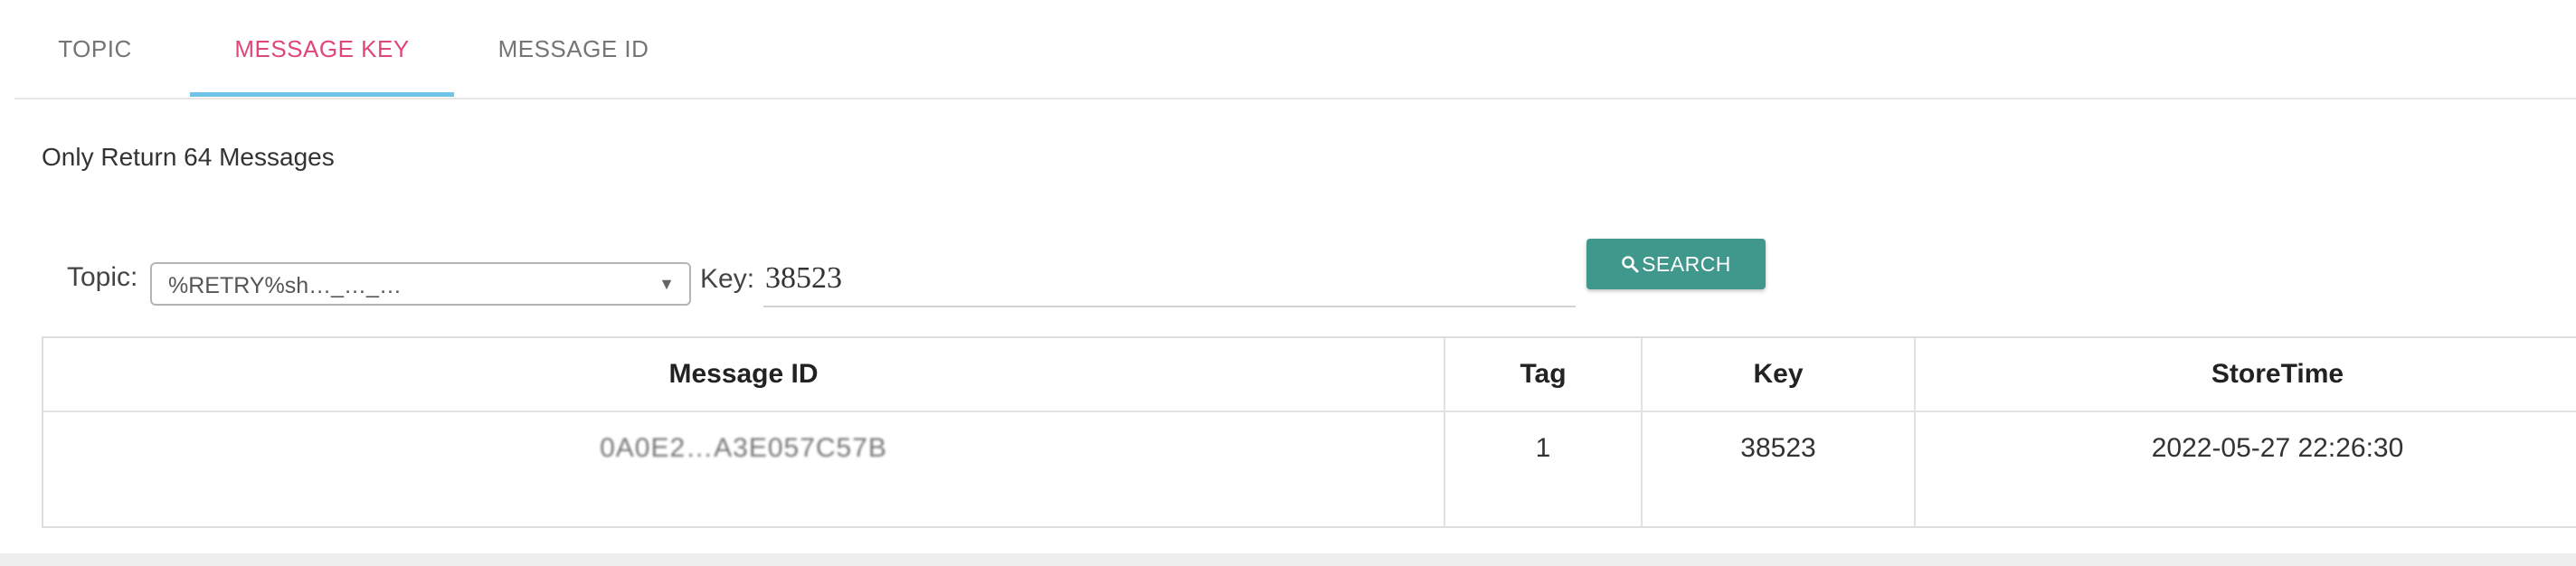 The width and height of the screenshot is (2576, 566). I want to click on tab-topic: TOPIC, so click(95, 49).